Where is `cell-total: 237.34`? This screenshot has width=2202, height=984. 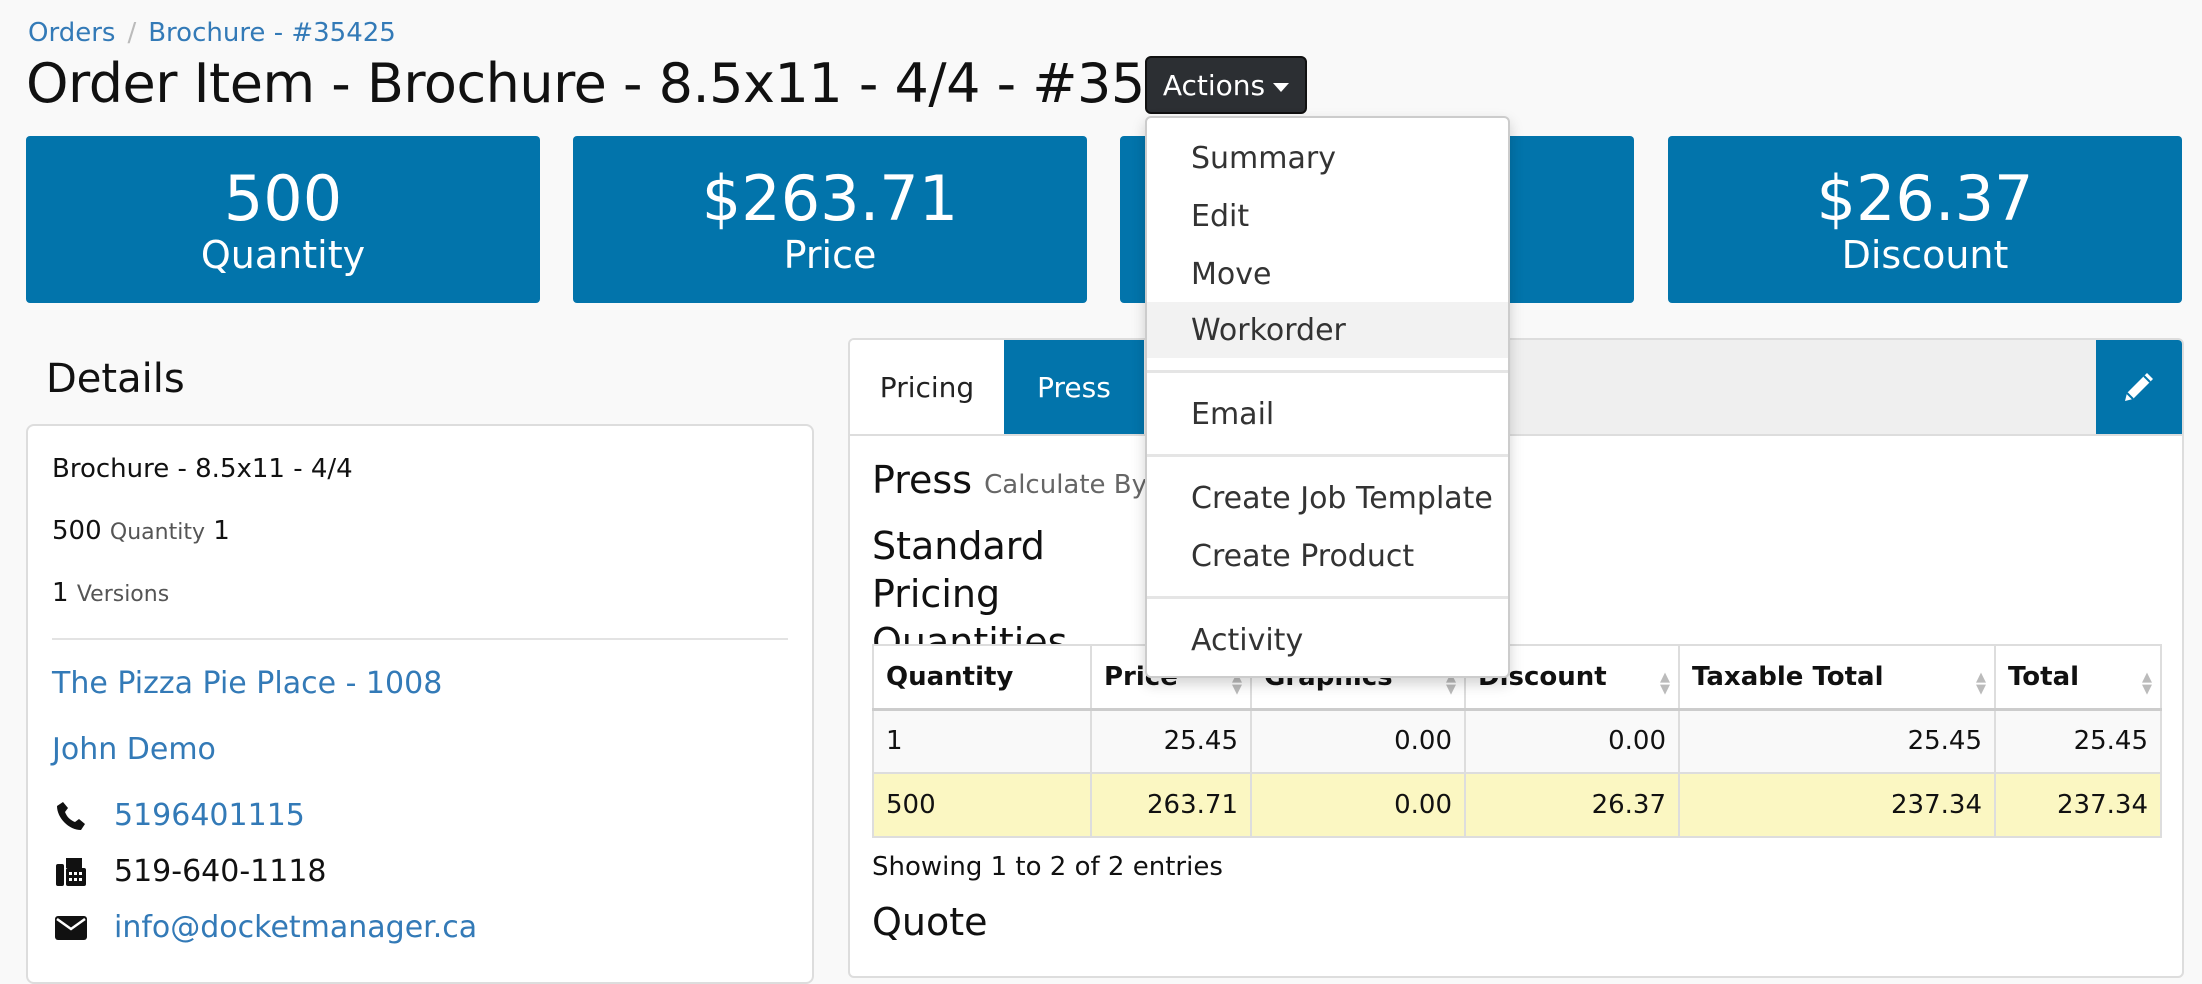
cell-total: 237.34 is located at coordinates (2078, 805).